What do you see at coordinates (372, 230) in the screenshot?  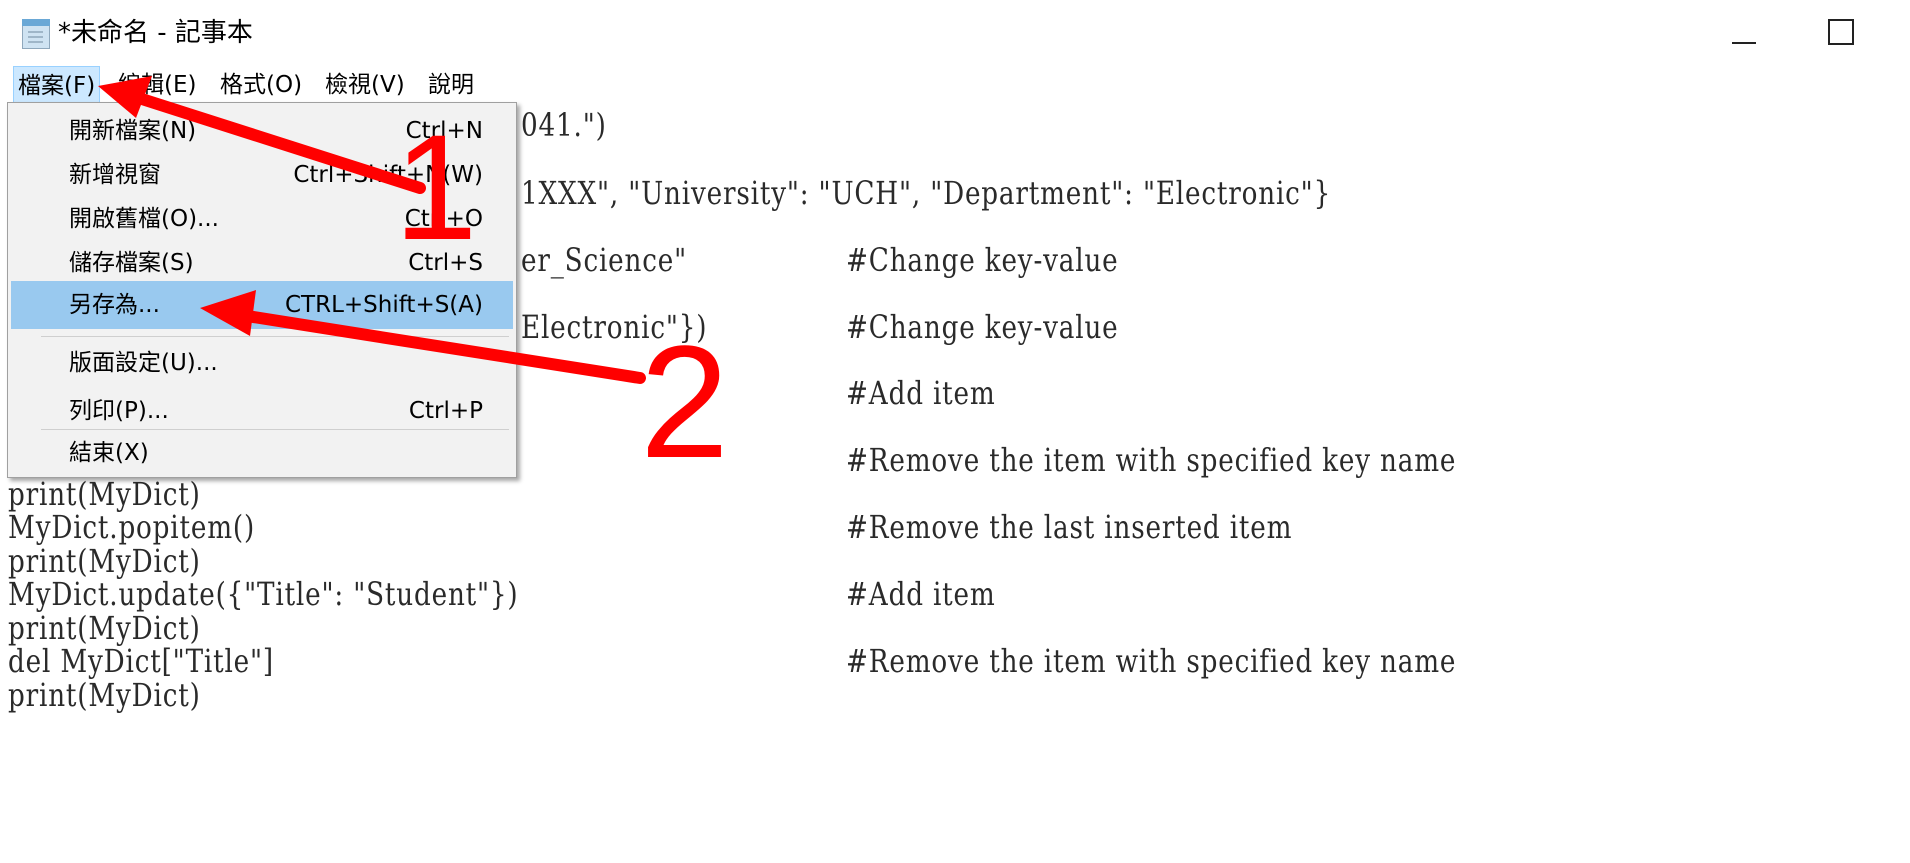 I see `annotation-arrows` at bounding box center [372, 230].